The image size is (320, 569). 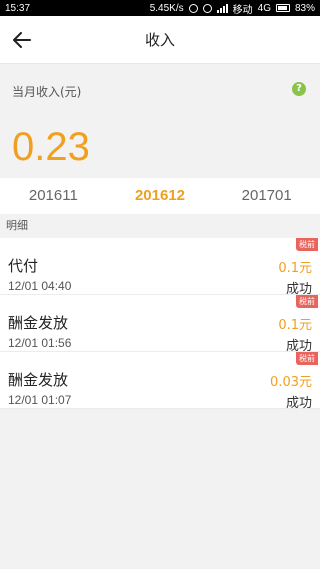 I want to click on income-label: 当月收入(元), so click(x=47, y=92).